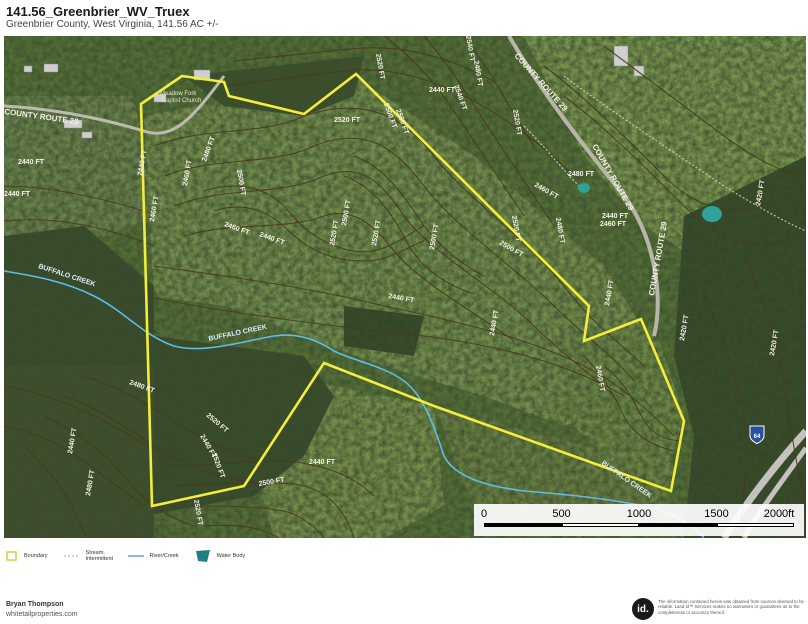 The height and width of the screenshot is (624, 808). What do you see at coordinates (11, 556) in the screenshot?
I see `boundary-icon` at bounding box center [11, 556].